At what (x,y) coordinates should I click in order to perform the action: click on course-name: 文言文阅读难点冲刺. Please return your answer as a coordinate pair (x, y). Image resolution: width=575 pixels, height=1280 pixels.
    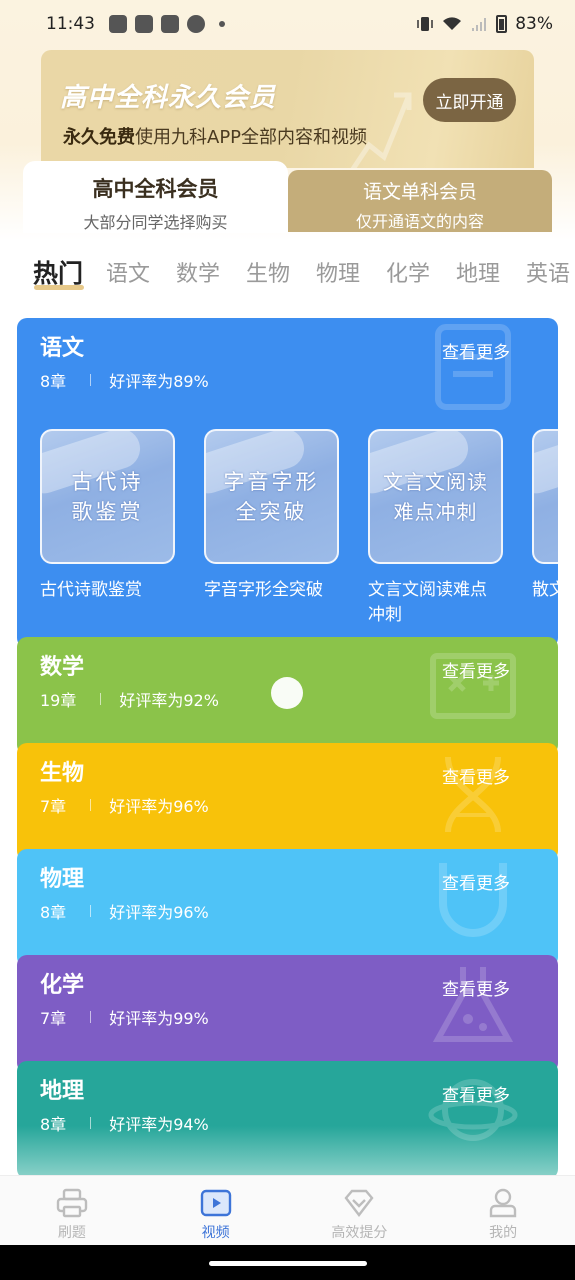
    Looking at the image, I should click on (427, 602).